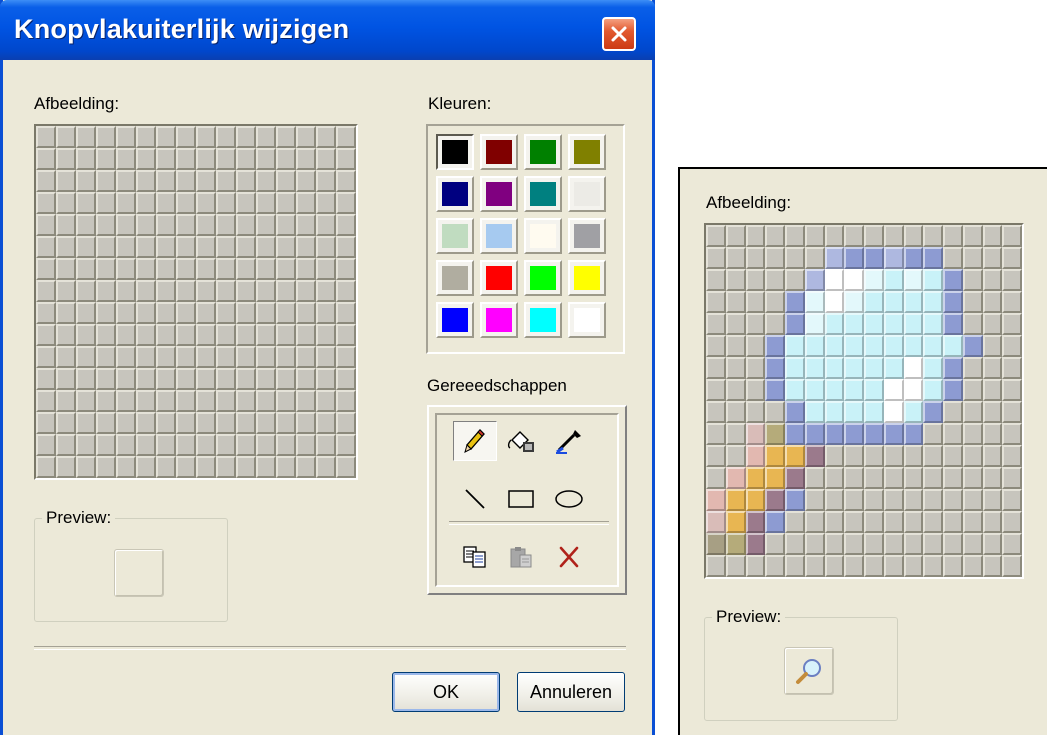 The height and width of the screenshot is (735, 1047). What do you see at coordinates (569, 557) in the screenshot?
I see `delete-tool` at bounding box center [569, 557].